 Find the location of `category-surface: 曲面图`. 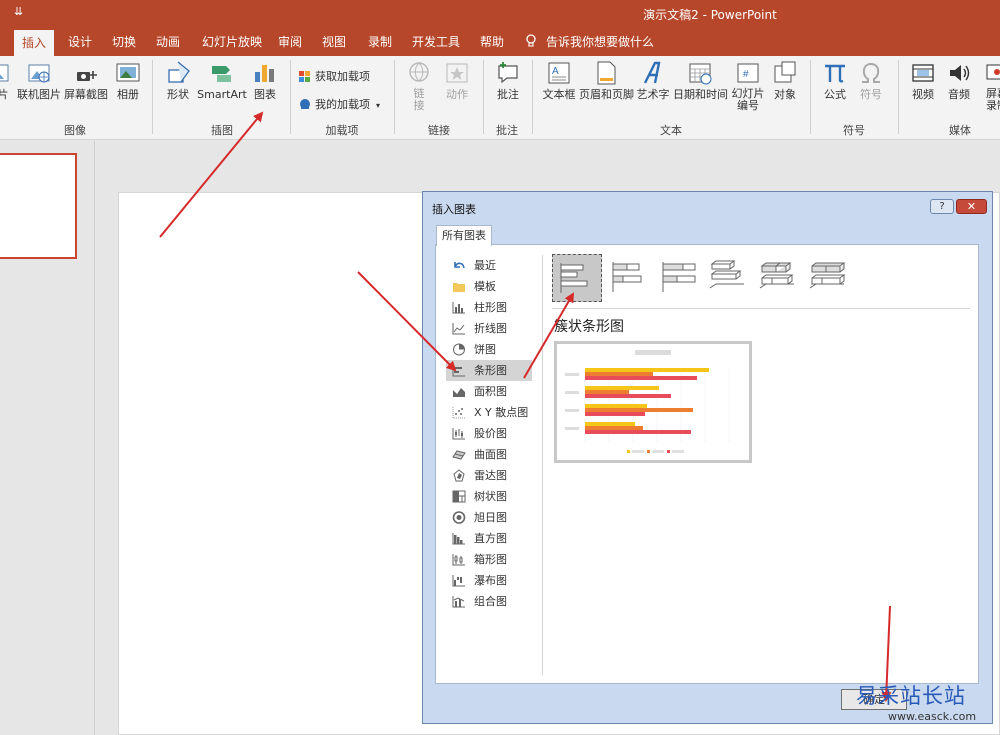

category-surface: 曲面图 is located at coordinates (489, 454).